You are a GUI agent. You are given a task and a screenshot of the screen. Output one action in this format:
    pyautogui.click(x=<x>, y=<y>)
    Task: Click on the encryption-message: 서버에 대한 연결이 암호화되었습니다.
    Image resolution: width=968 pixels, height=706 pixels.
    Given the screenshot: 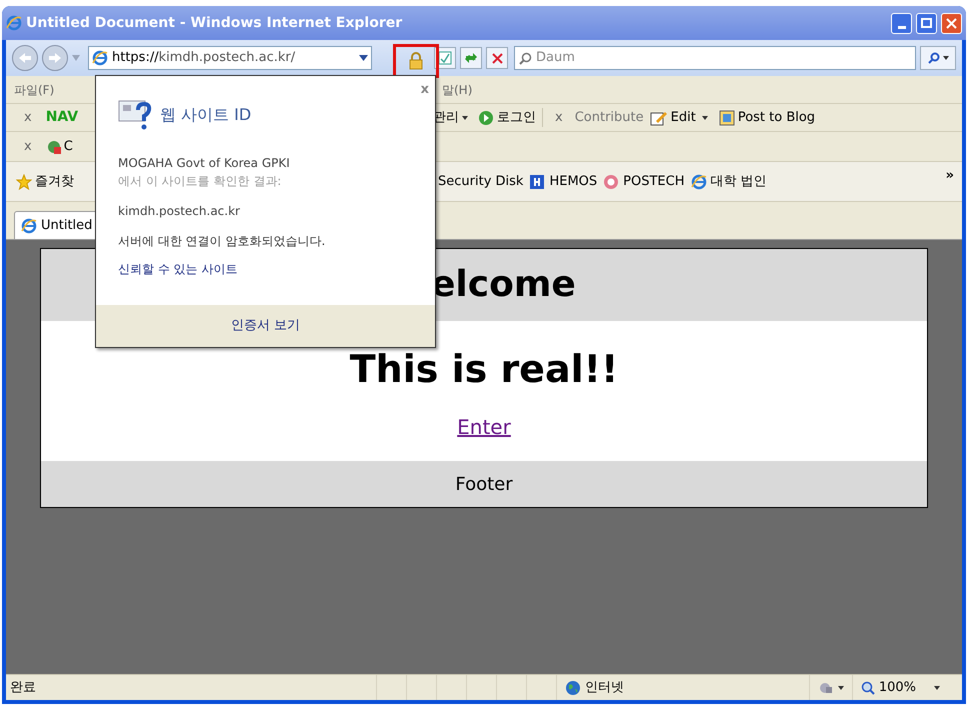 What is the action you would take?
    pyautogui.click(x=222, y=241)
    